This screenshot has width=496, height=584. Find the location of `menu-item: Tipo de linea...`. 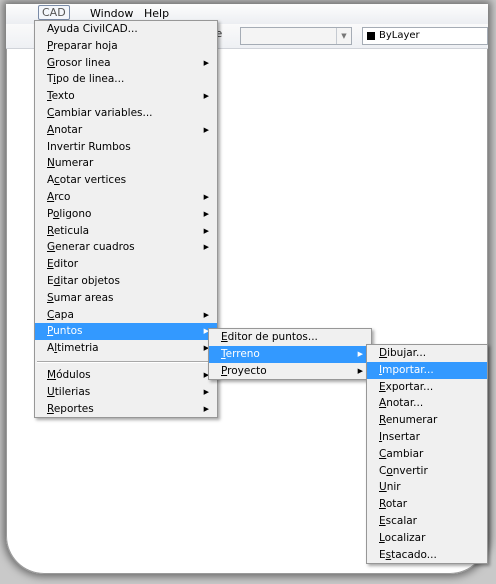

menu-item: Tipo de linea... is located at coordinates (126, 79).